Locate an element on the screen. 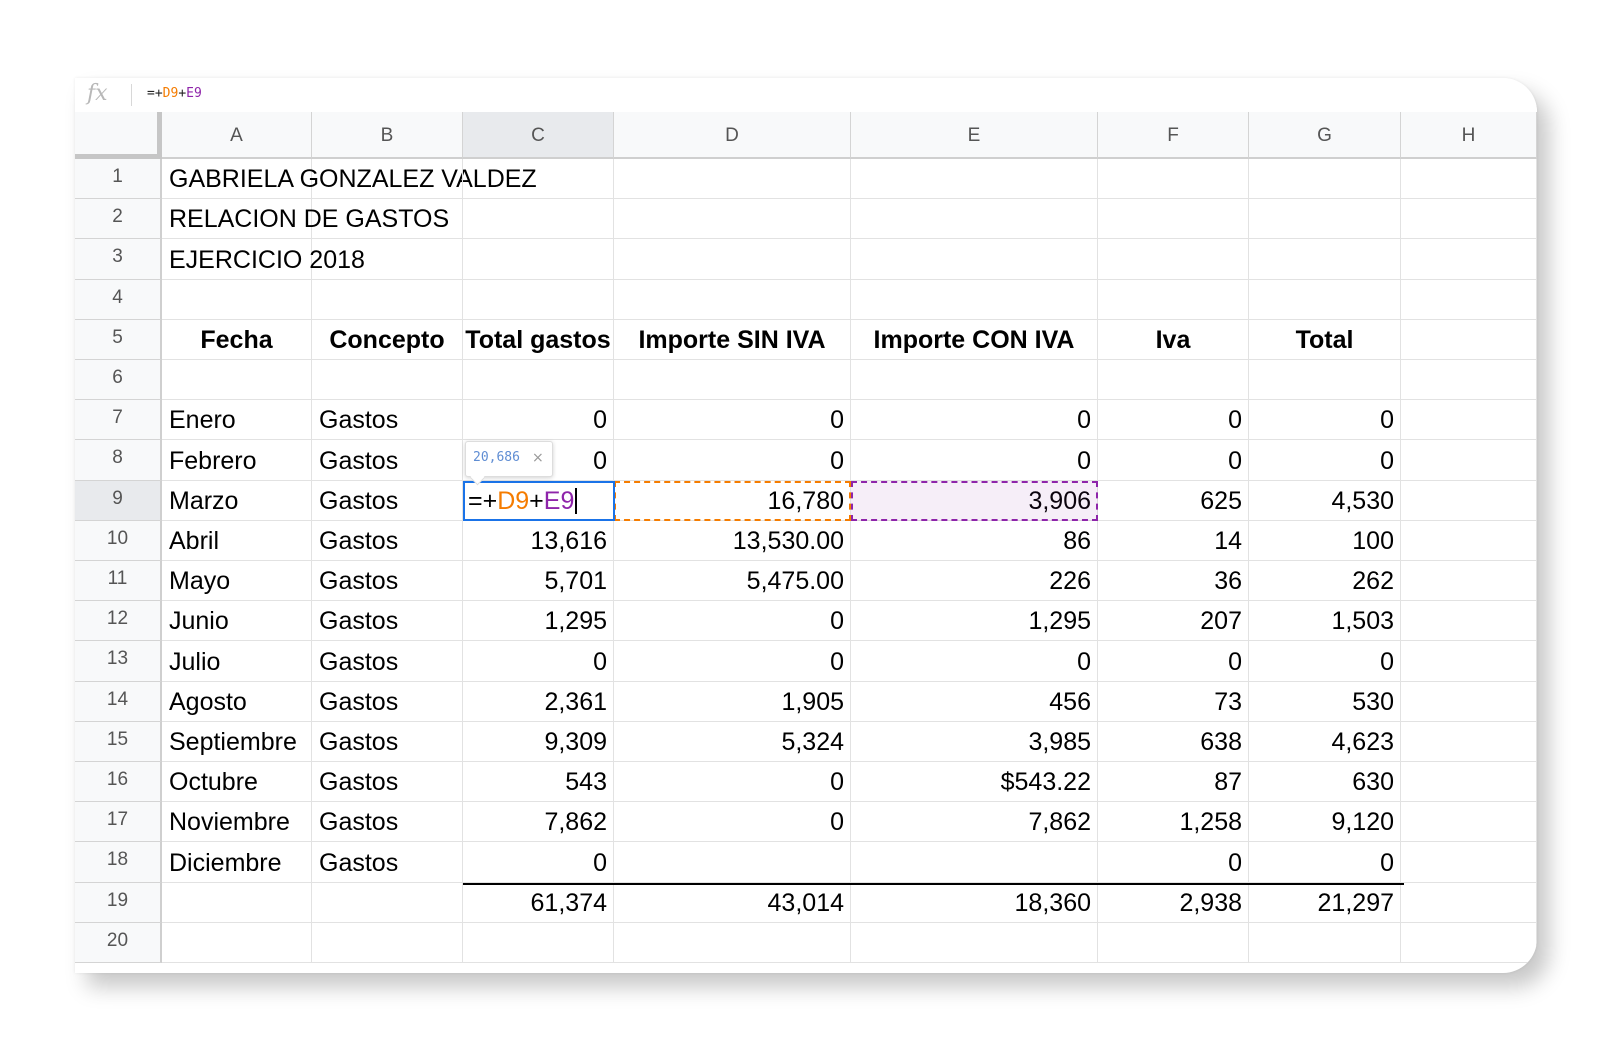 This screenshot has width=1600, height=1047. row-header-16: 16 is located at coordinates (118, 782).